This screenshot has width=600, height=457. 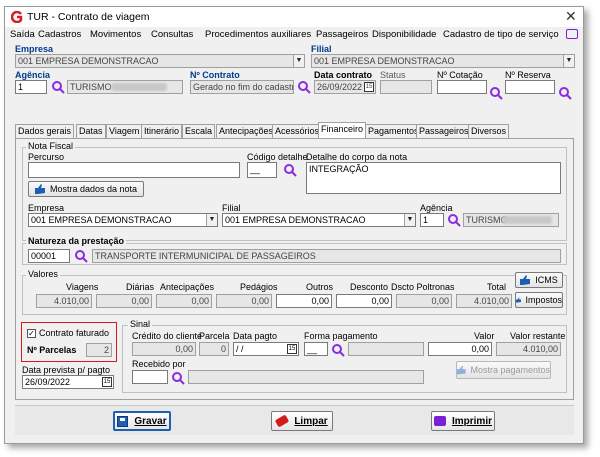 What do you see at coordinates (342, 130) in the screenshot?
I see `tab-financeiro: Financeiro` at bounding box center [342, 130].